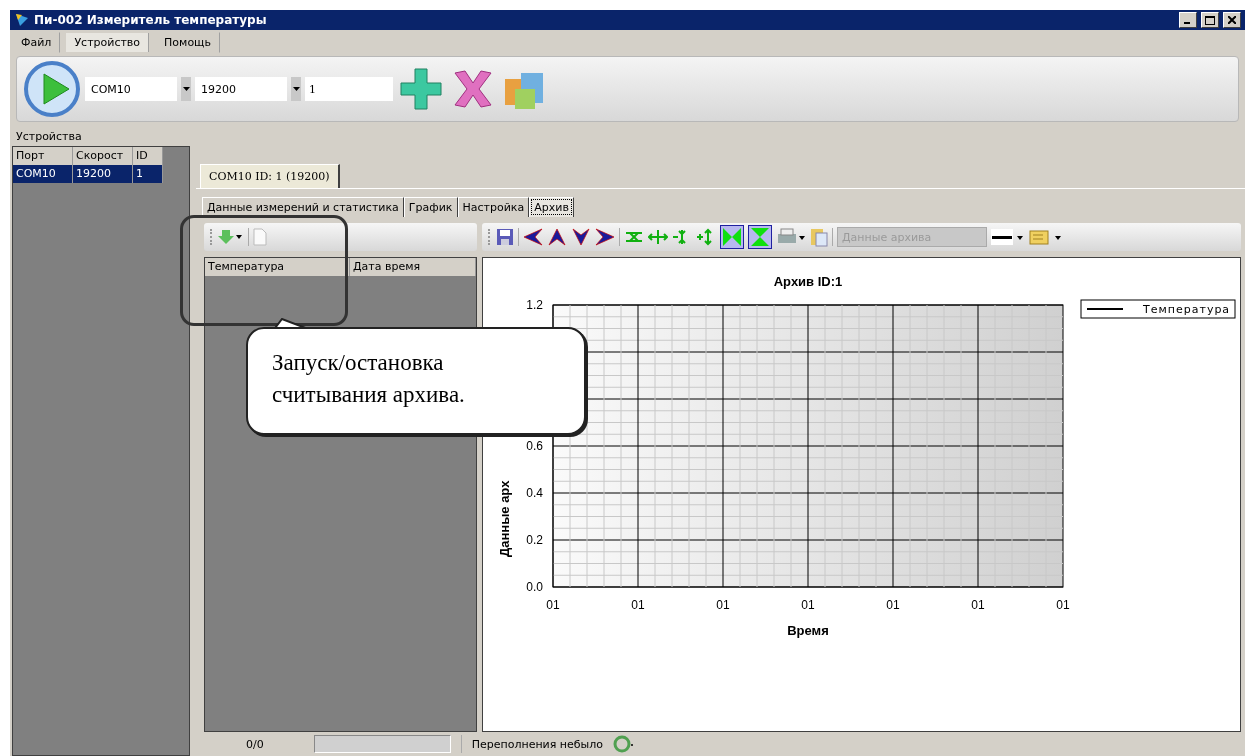  What do you see at coordinates (537, 744) in the screenshot?
I see `status-message: Переполнения небыло` at bounding box center [537, 744].